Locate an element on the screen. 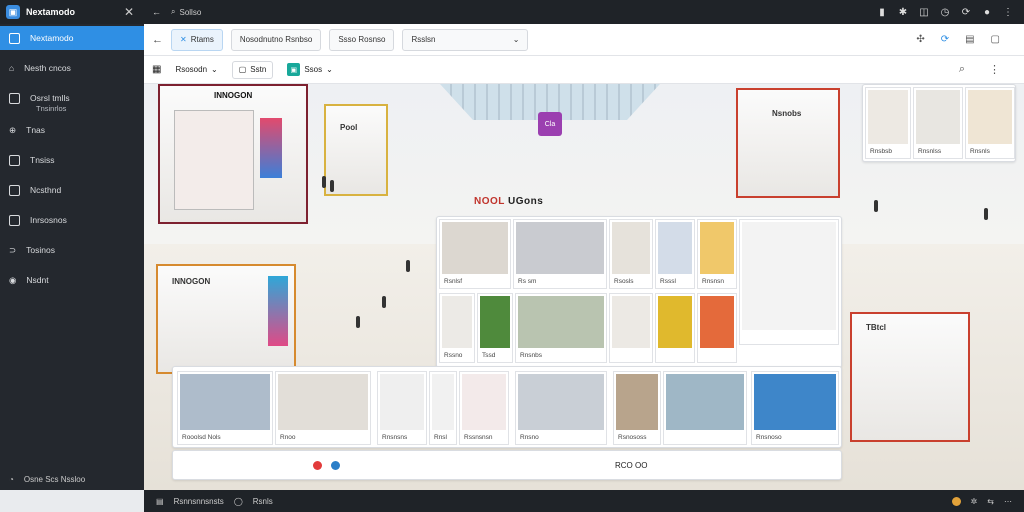 The height and width of the screenshot is (512, 1024). sidebar-item-4: Tnsiss is located at coordinates (72, 160).